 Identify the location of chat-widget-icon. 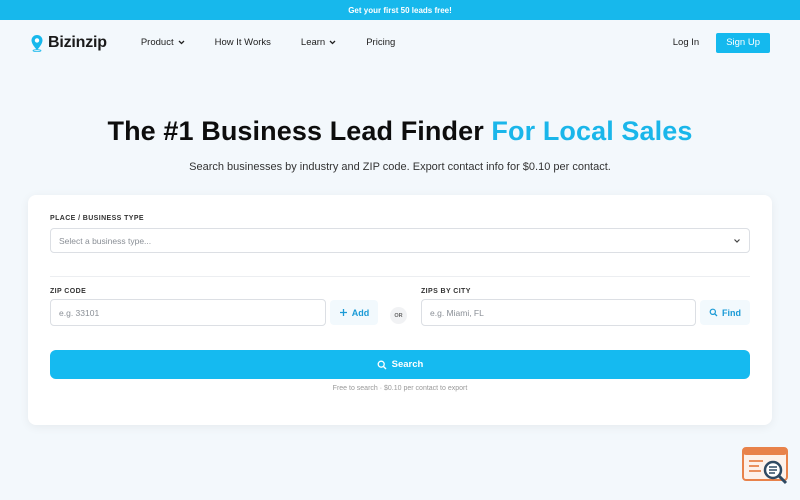
(765, 466).